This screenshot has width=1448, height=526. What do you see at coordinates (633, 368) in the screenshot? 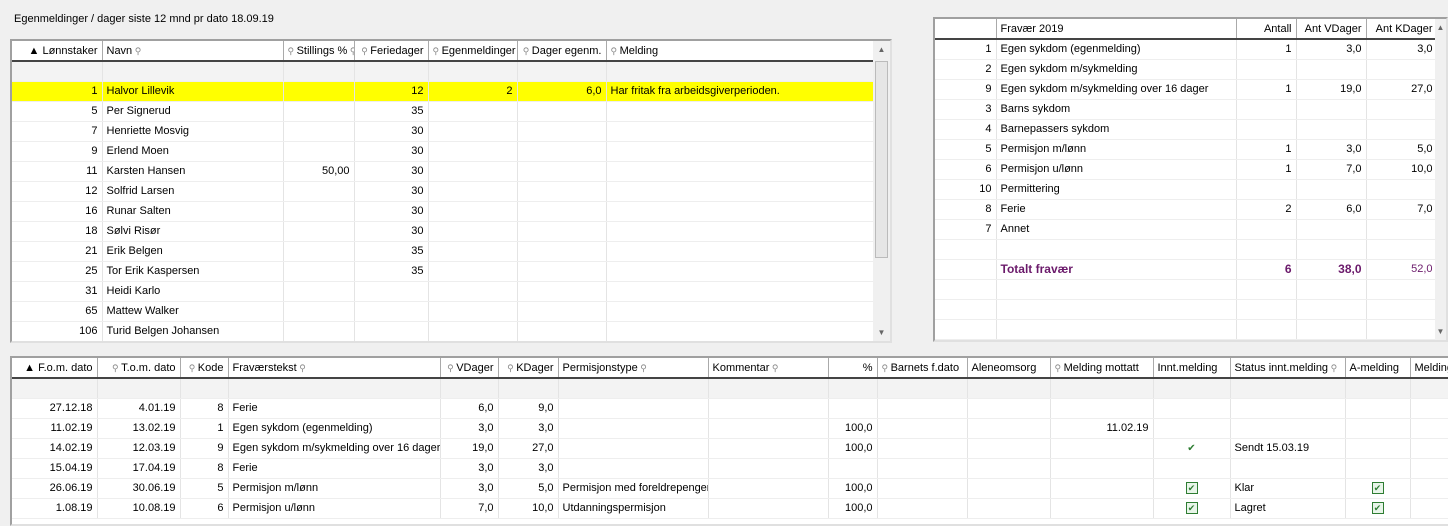
I see `column-header: Permisjonstype ⚲` at bounding box center [633, 368].